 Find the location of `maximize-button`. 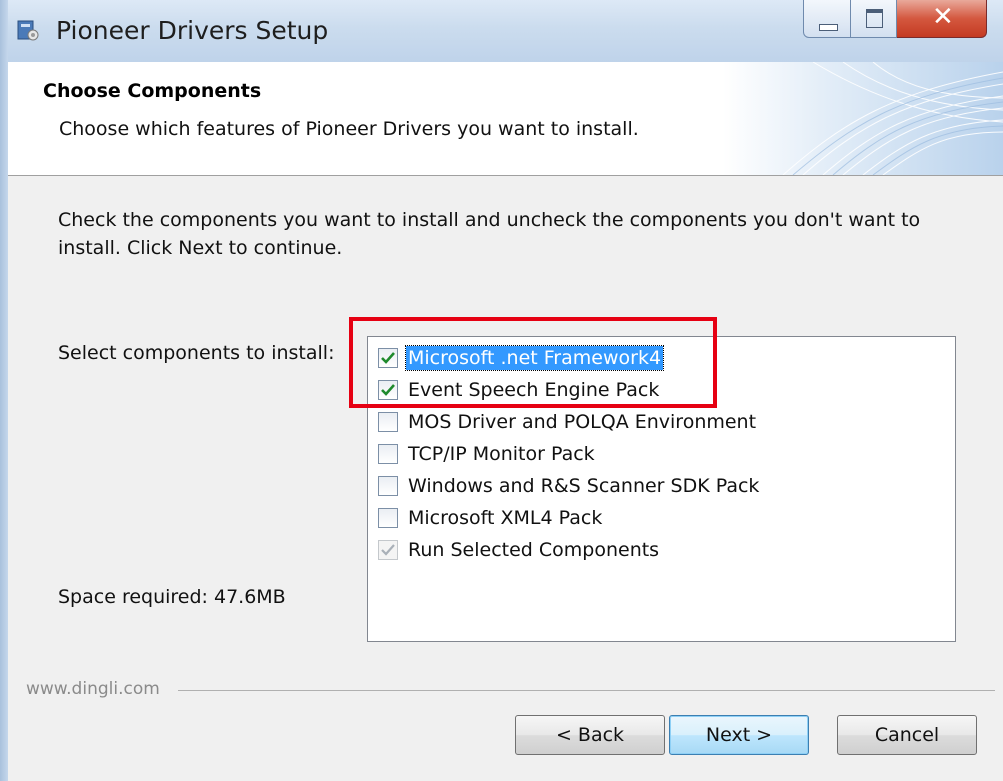

maximize-button is located at coordinates (874, 19).